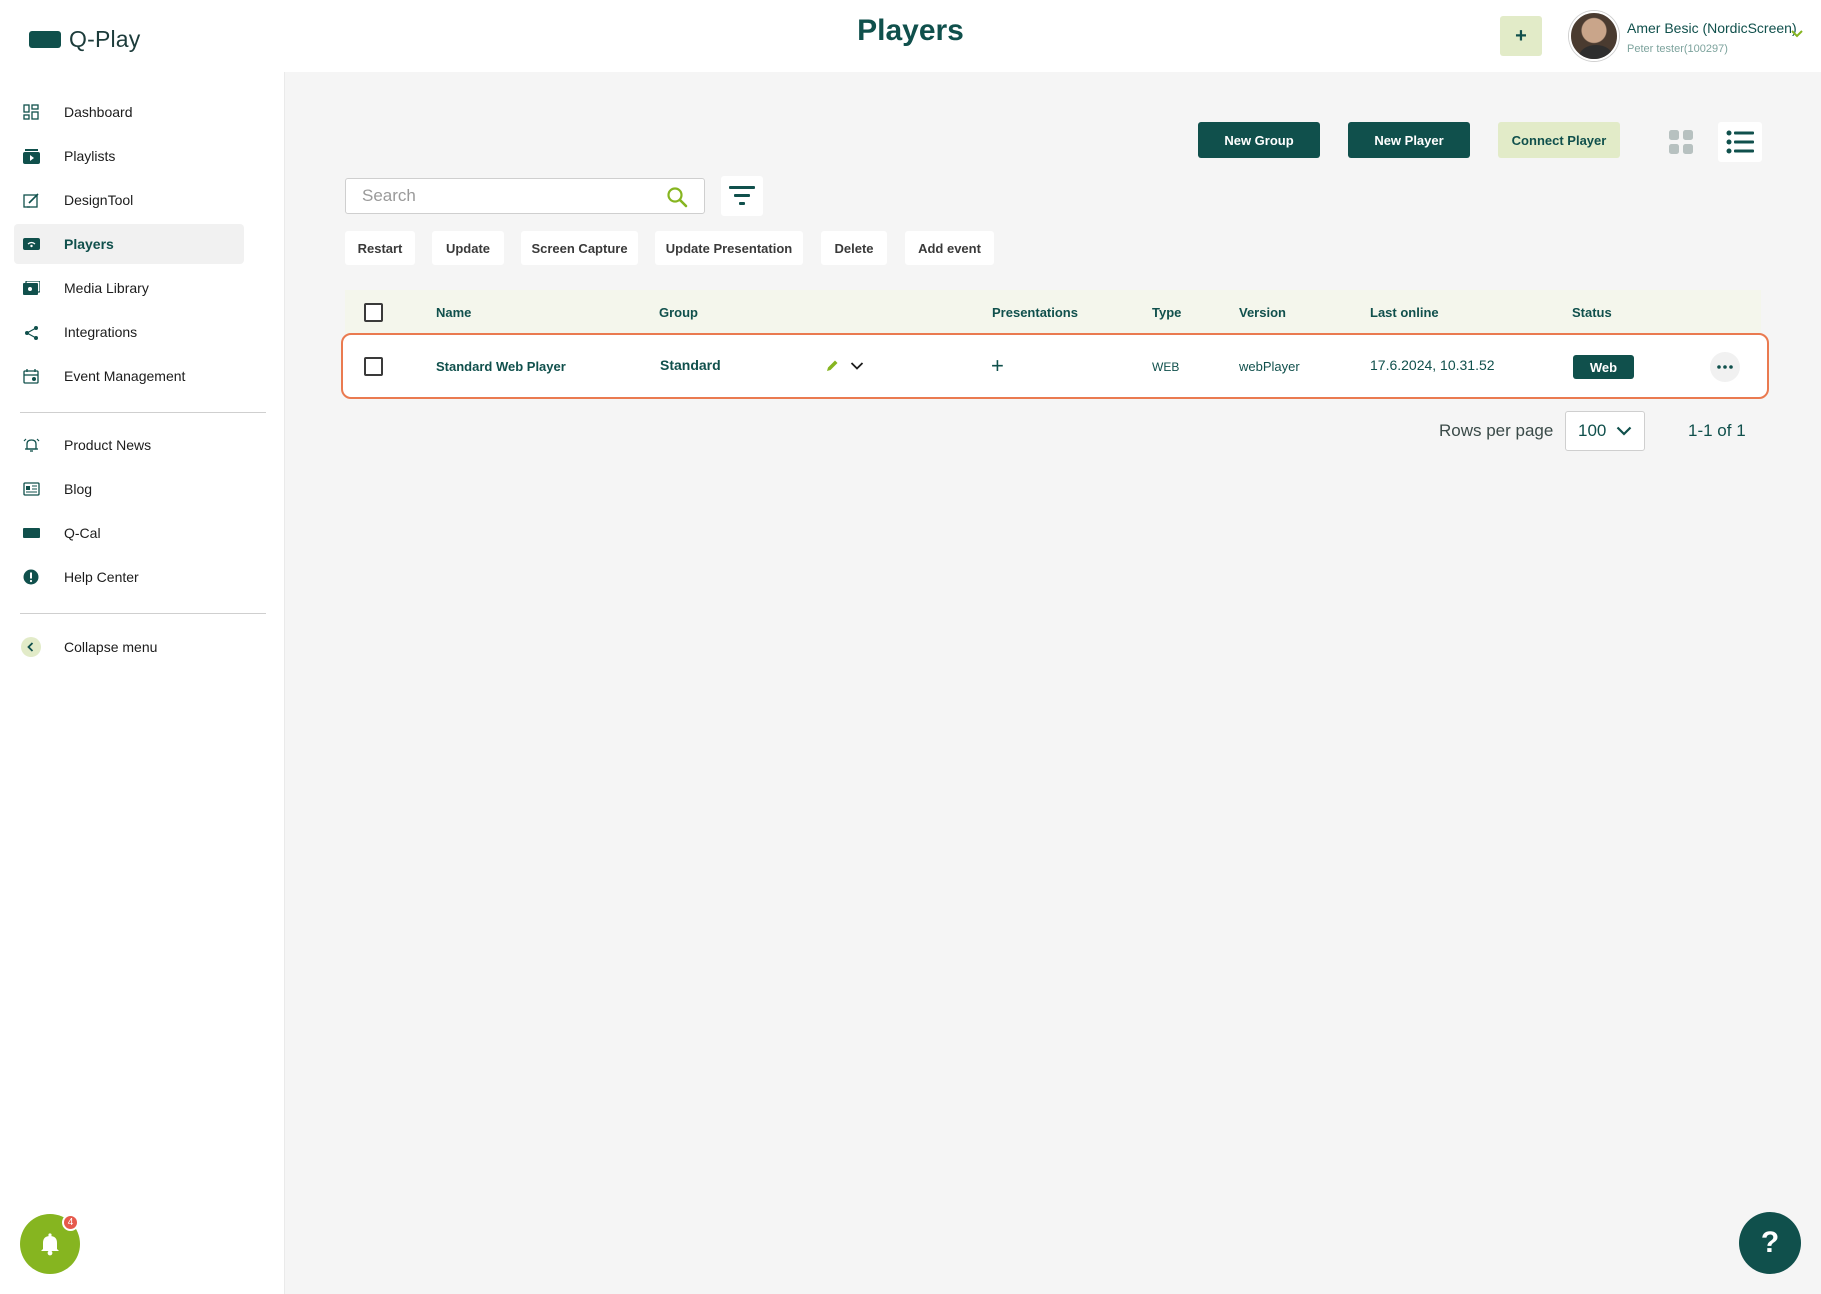  Describe the element at coordinates (82, 533) in the screenshot. I see `sidebar-item-label: Q-Cal` at that location.